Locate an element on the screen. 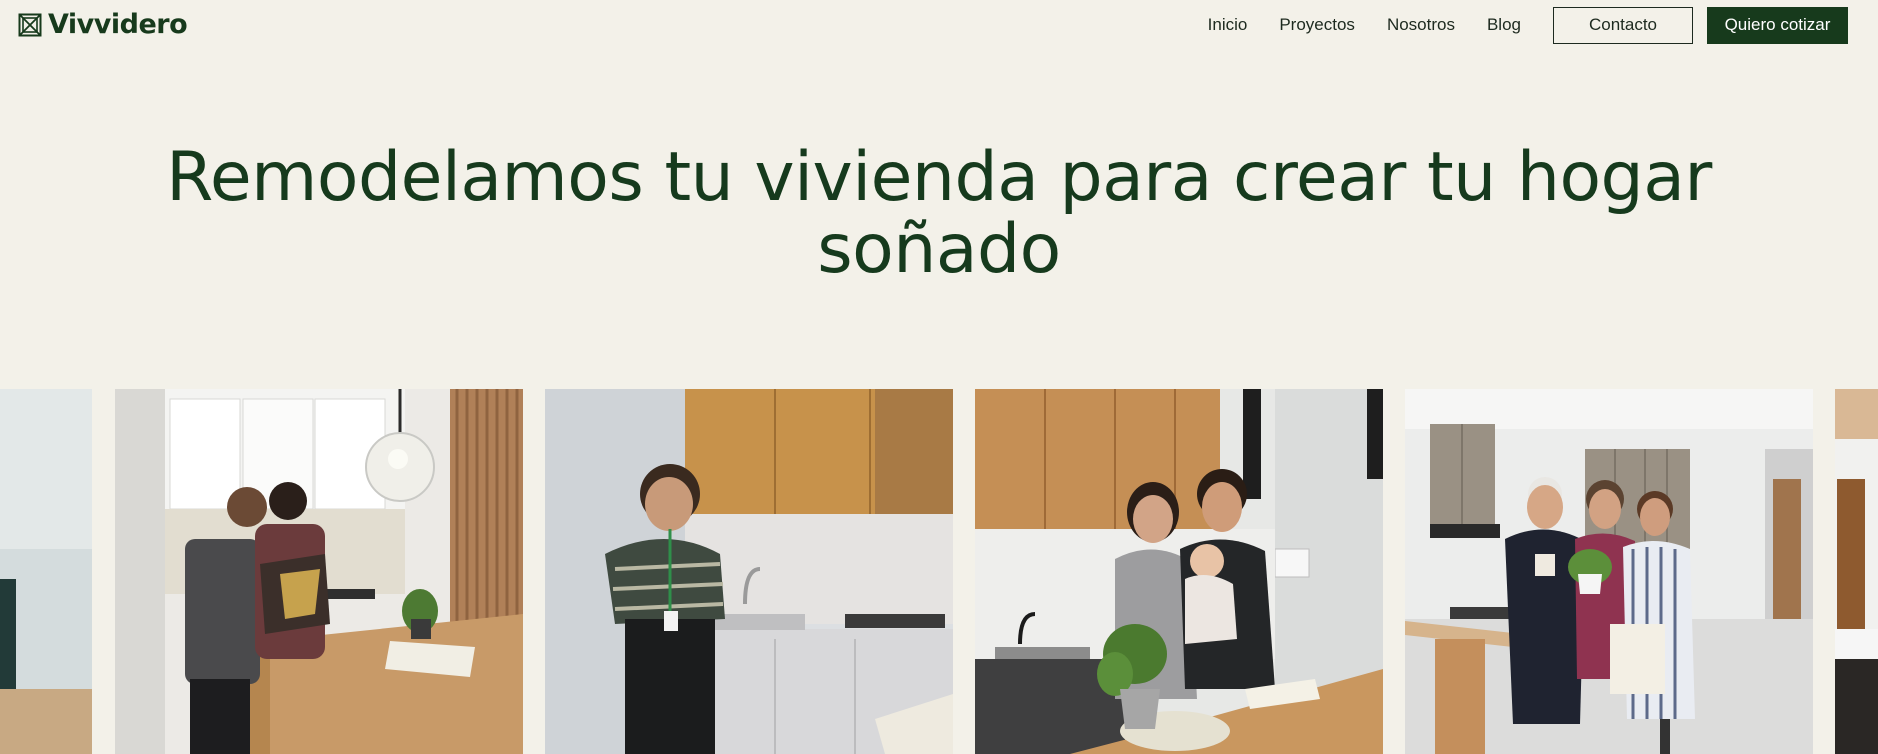 This screenshot has width=1878, height=754. carousel-photo-partial-left is located at coordinates (46, 571).